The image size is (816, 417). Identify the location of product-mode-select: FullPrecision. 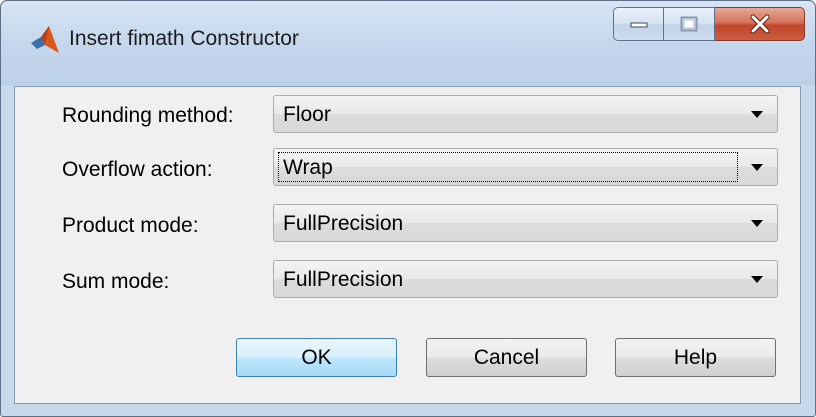
(525, 223).